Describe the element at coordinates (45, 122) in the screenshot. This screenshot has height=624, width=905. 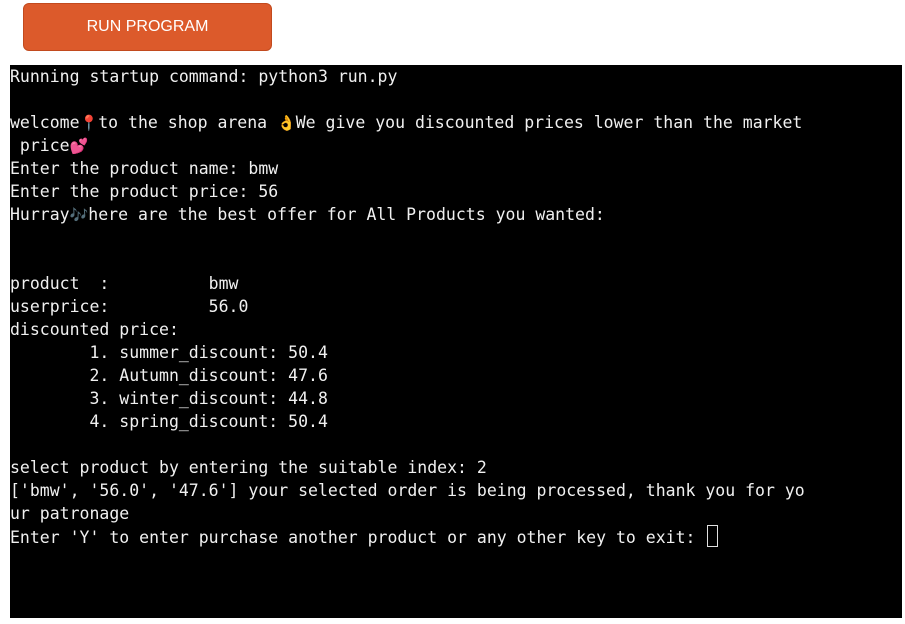
I see `welcome-text-start: welcome` at that location.